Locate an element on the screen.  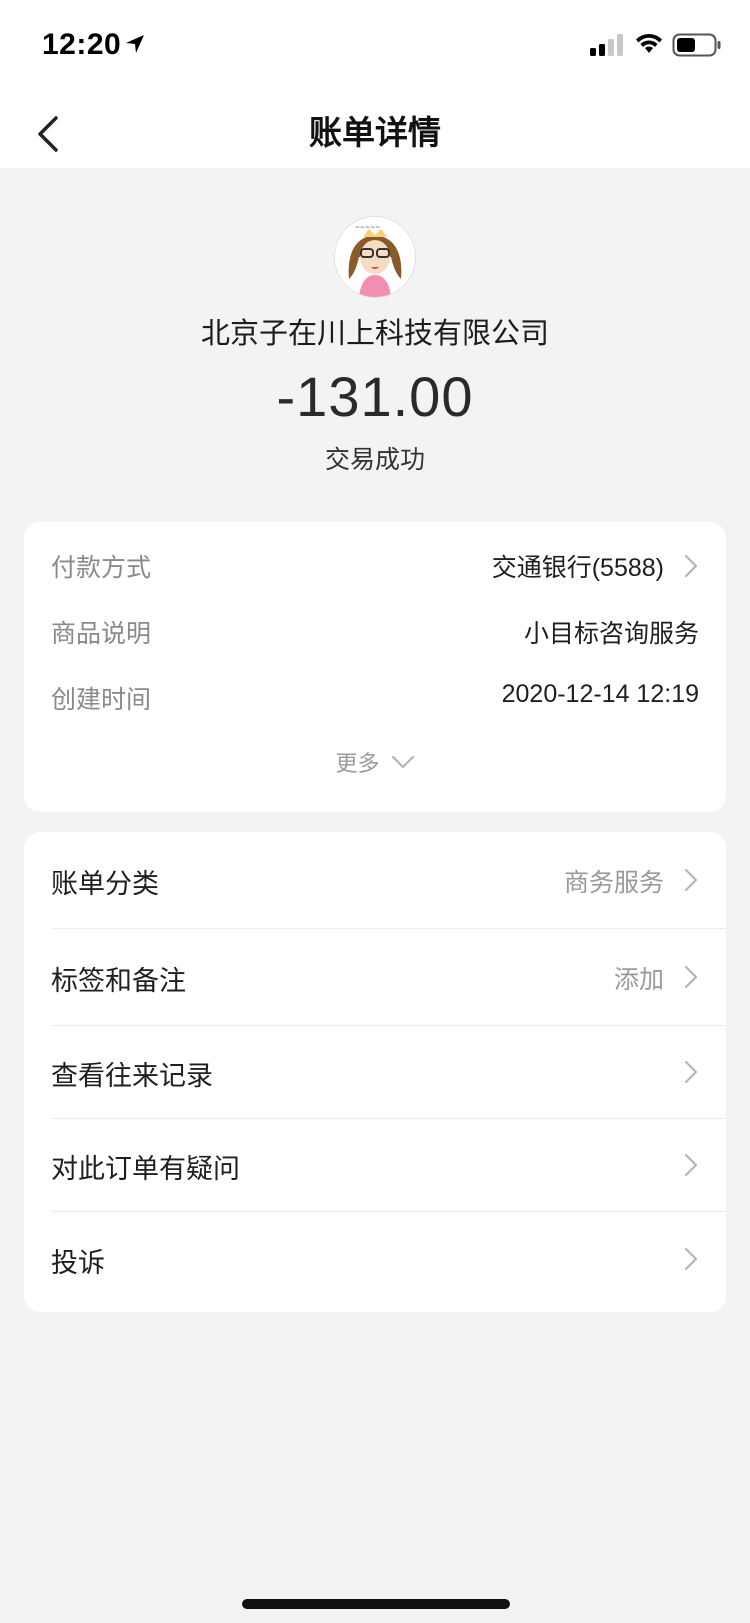
status-bar: 12:20 is located at coordinates (375, 44).